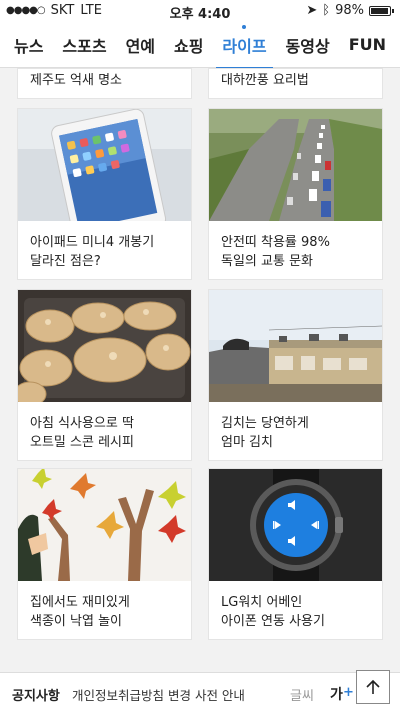 The image size is (400, 711). Describe the element at coordinates (158, 694) in the screenshot. I see `notice-link: 개인정보취급방침 변경 사전 안내` at that location.